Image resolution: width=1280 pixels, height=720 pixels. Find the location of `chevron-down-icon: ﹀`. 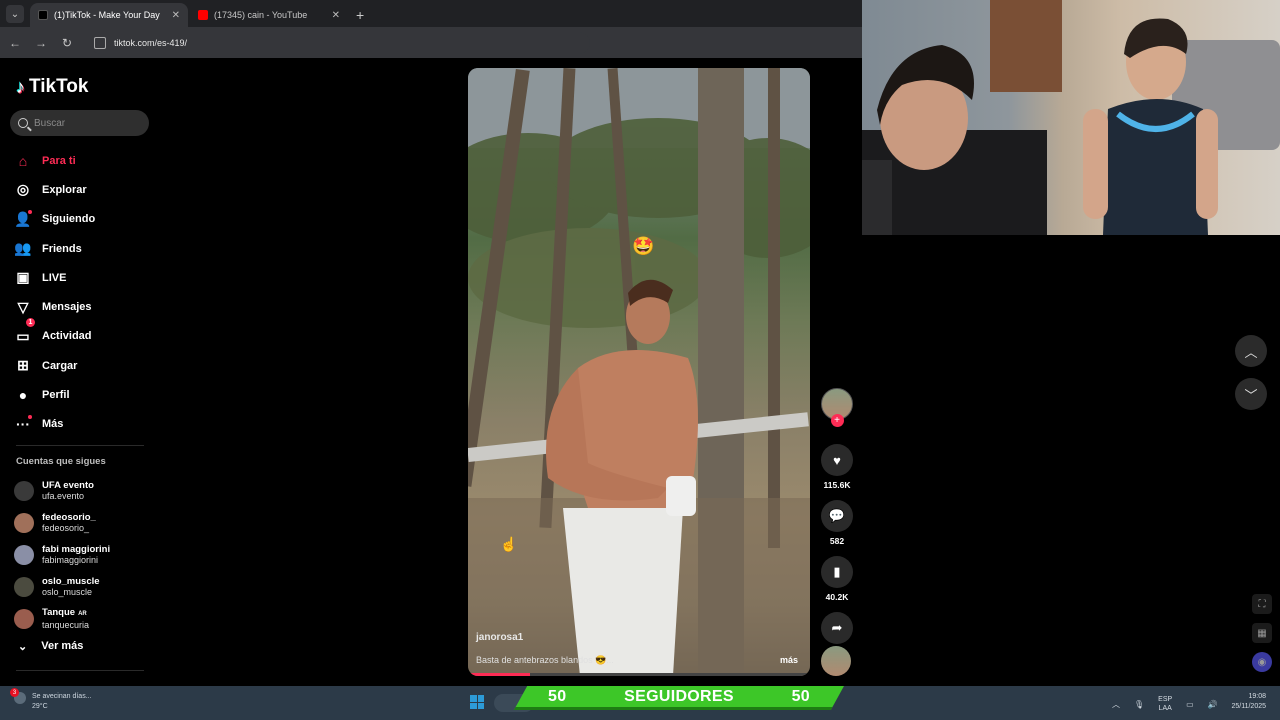

chevron-down-icon: ﹀ is located at coordinates (1251, 395).